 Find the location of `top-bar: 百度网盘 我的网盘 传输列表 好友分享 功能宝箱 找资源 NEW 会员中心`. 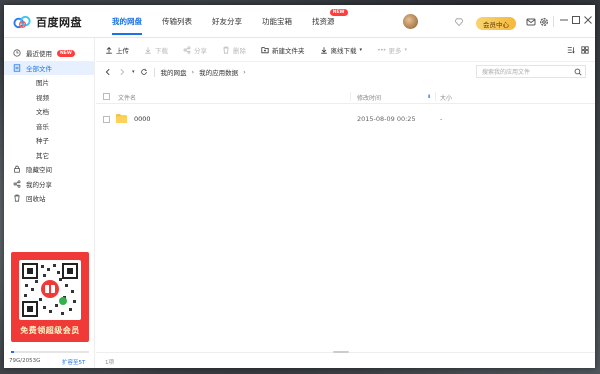

top-bar: 百度网盘 我的网盘 传输列表 好友分享 功能宝箱 找资源 NEW 会员中心 is located at coordinates (299, 21).